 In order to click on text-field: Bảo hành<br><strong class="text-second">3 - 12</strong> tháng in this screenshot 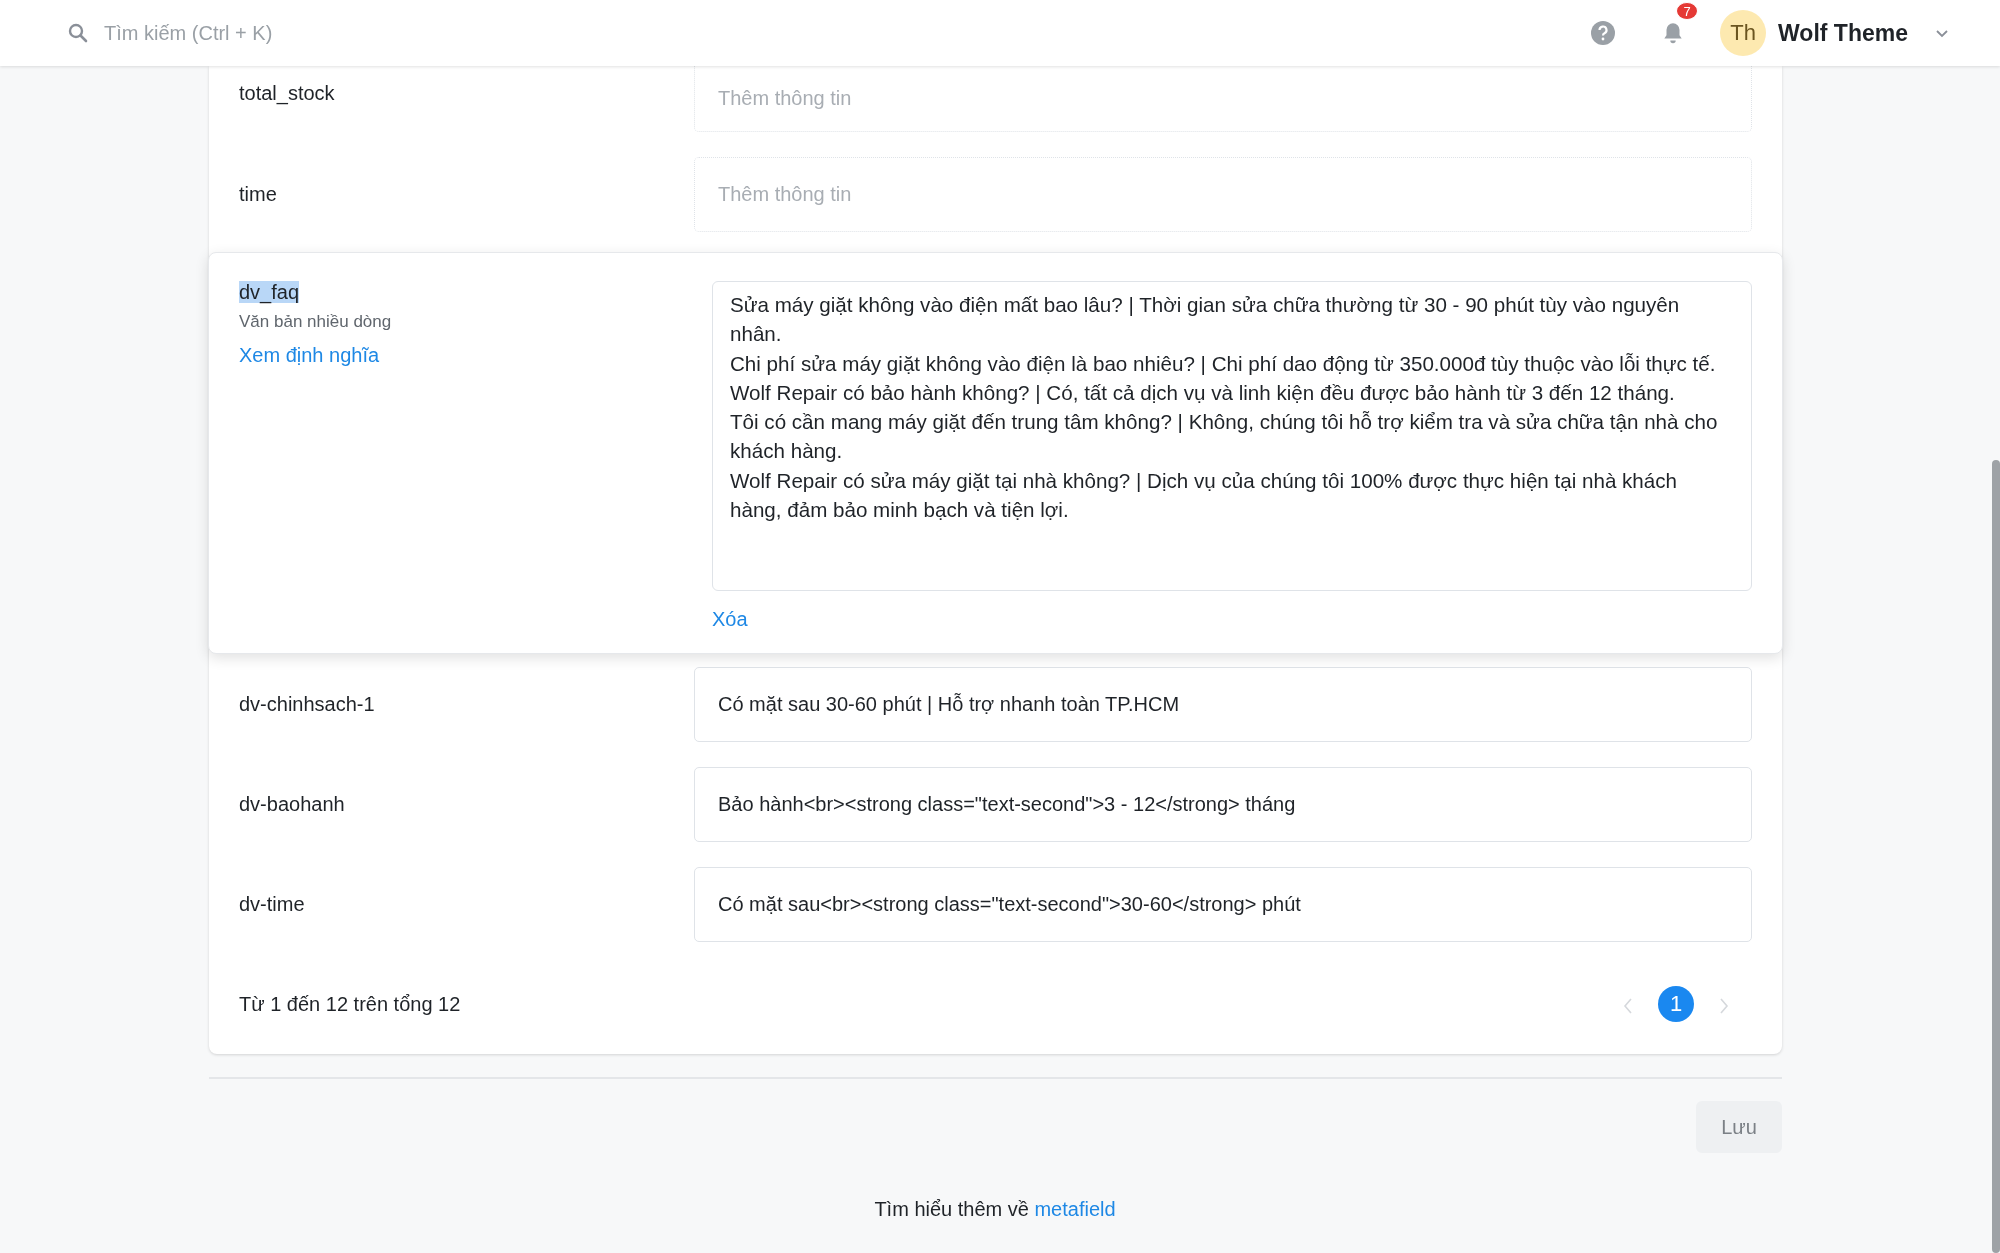, I will do `click(1223, 804)`.